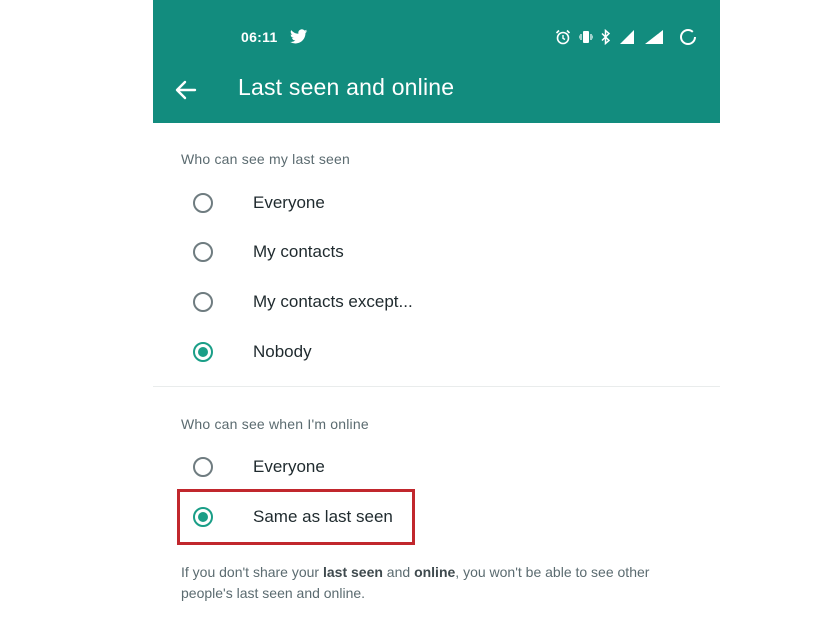 This screenshot has width=827, height=620. I want to click on signal-icon, so click(627, 37).